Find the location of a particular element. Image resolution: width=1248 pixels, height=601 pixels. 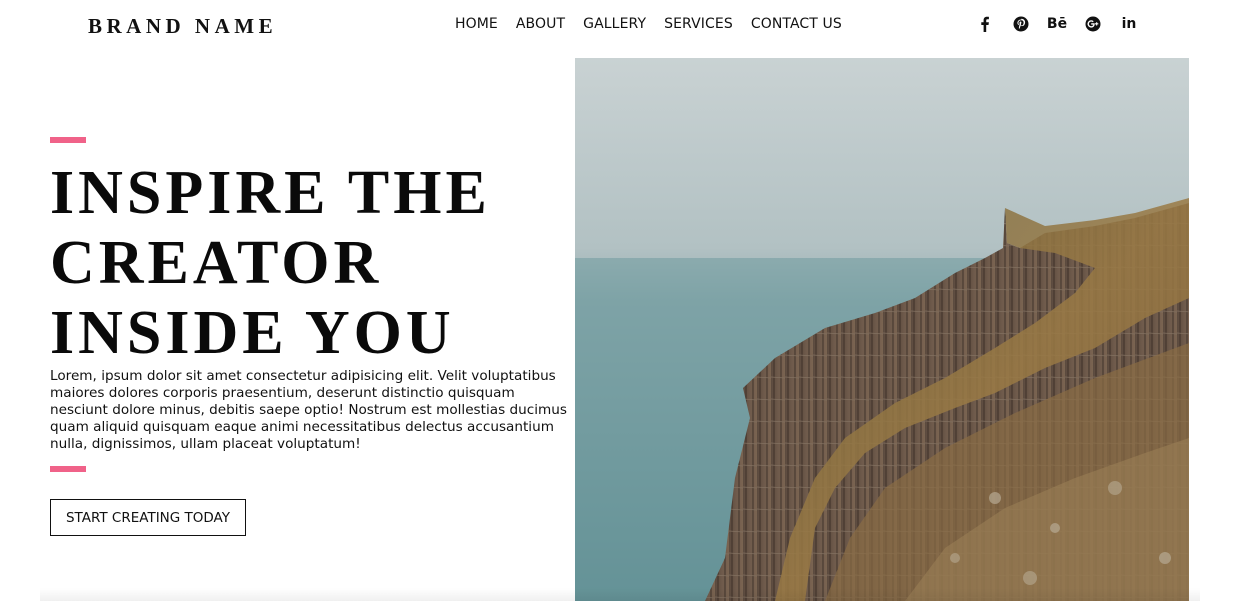

start-creating-button: START CREATING TODAY is located at coordinates (148, 517).